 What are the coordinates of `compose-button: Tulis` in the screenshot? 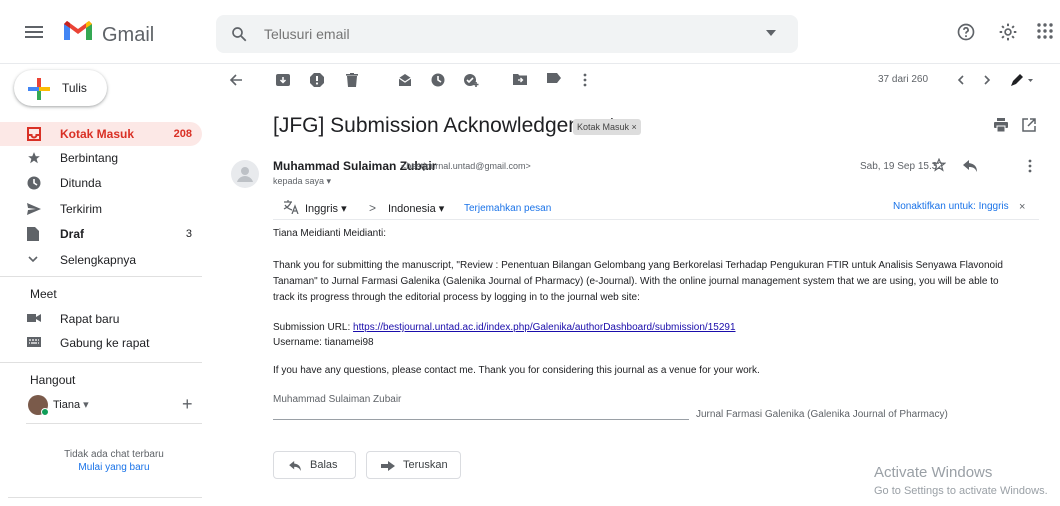 It's located at (60, 88).